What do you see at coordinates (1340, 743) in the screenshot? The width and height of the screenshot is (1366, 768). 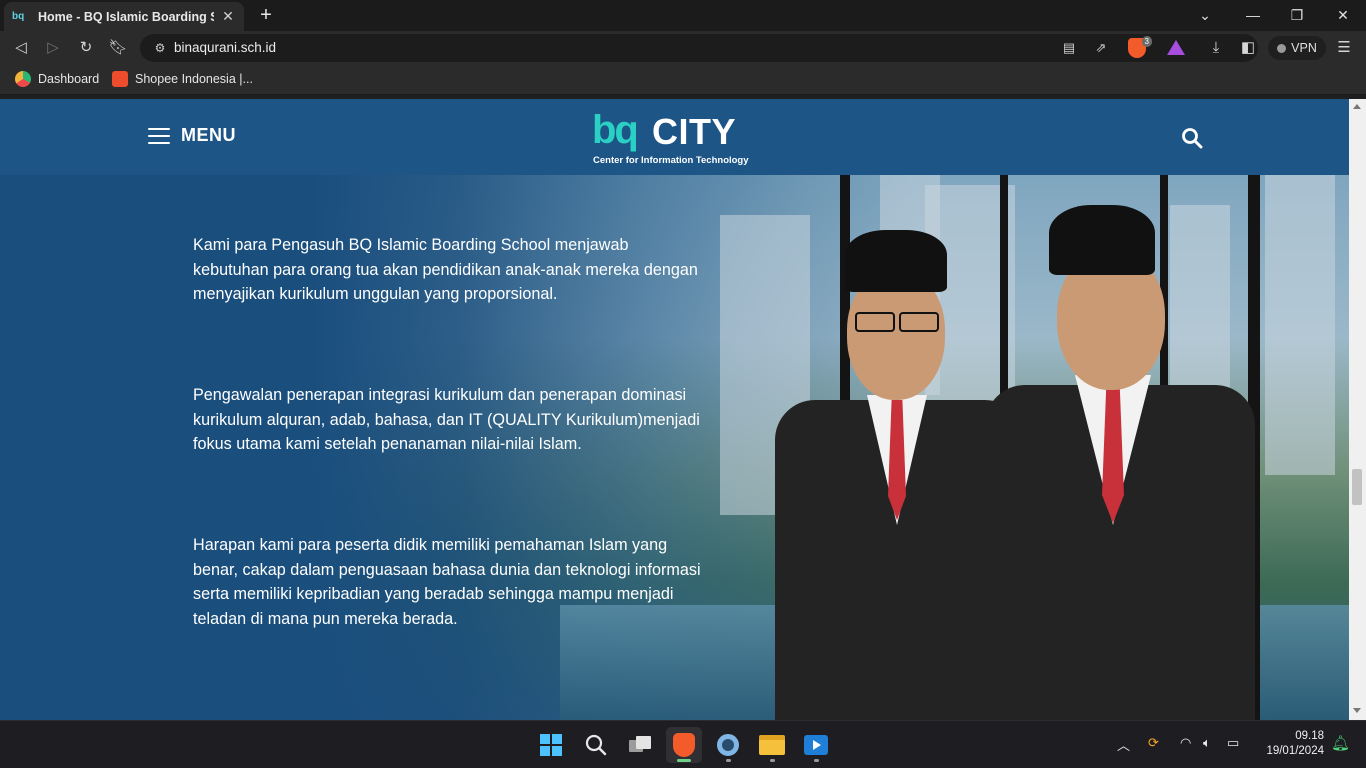 I see `notification-bell-icon: 🔔︎` at bounding box center [1340, 743].